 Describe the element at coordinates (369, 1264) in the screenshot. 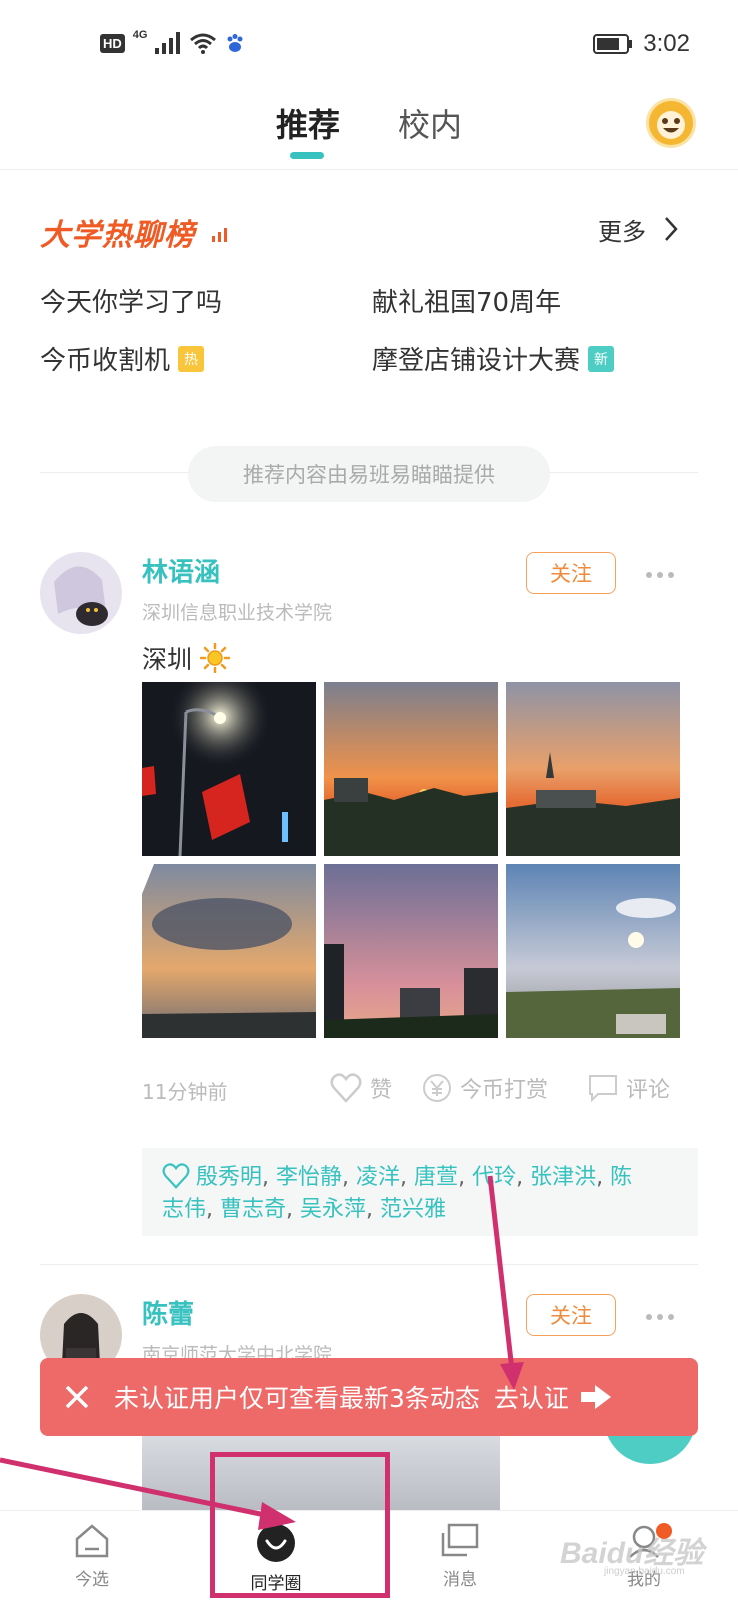

I see `post-divider` at that location.